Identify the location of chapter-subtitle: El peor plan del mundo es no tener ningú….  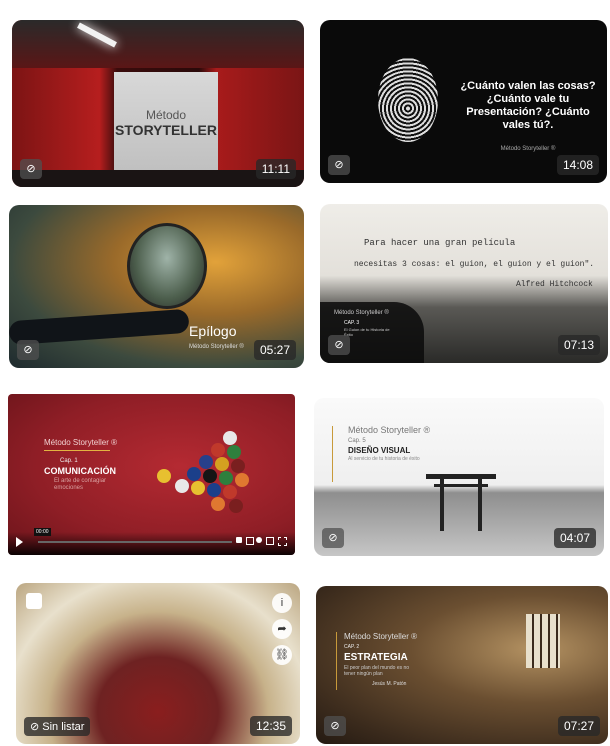
(377, 671).